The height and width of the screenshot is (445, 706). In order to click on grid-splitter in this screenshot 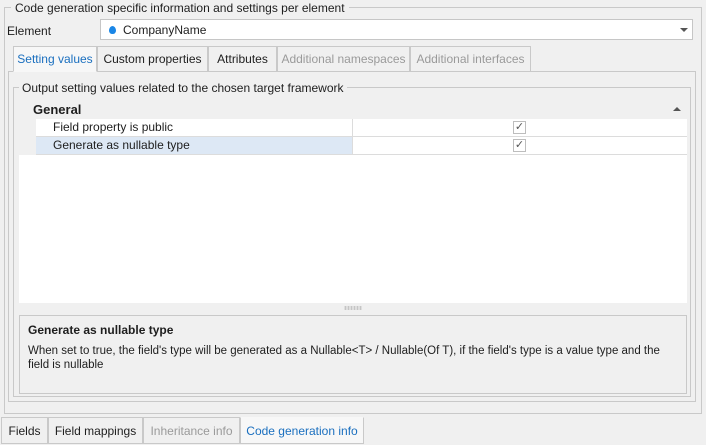, I will do `click(353, 308)`.